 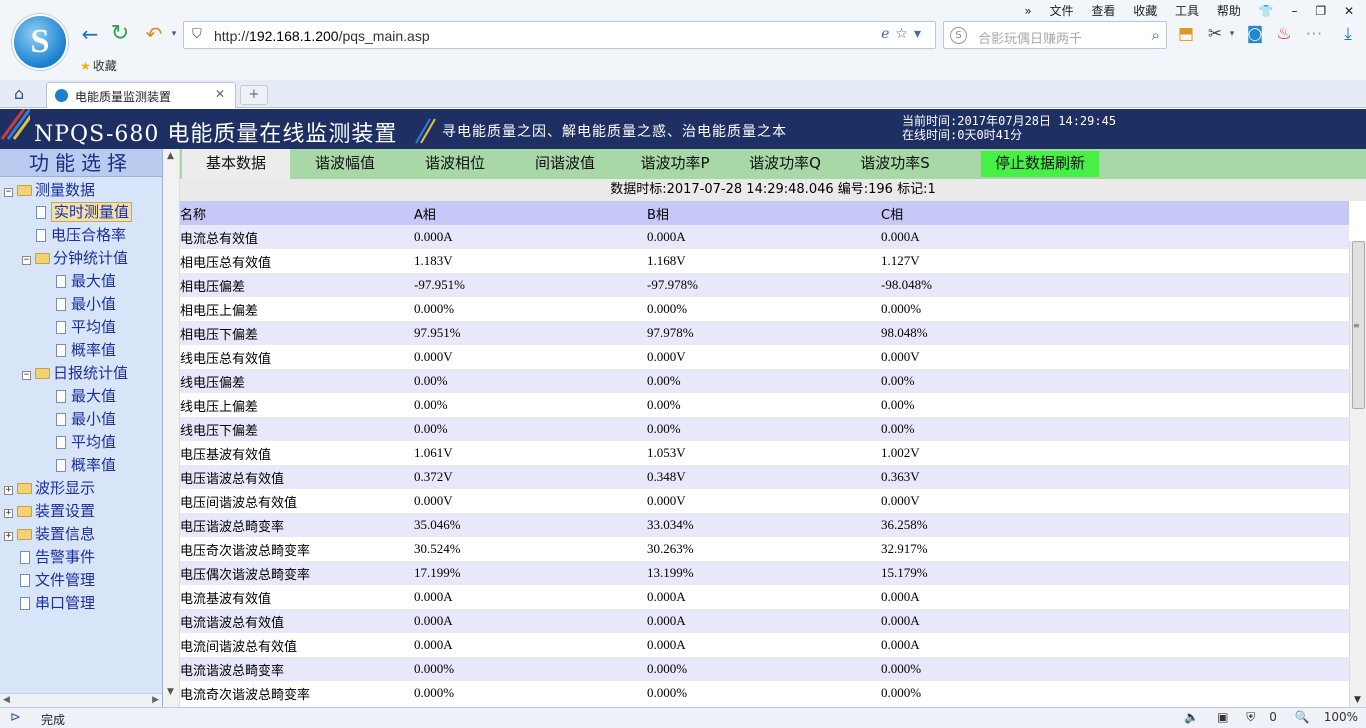 What do you see at coordinates (236, 164) in the screenshot?
I see `tab-basic-data: 基本数据` at bounding box center [236, 164].